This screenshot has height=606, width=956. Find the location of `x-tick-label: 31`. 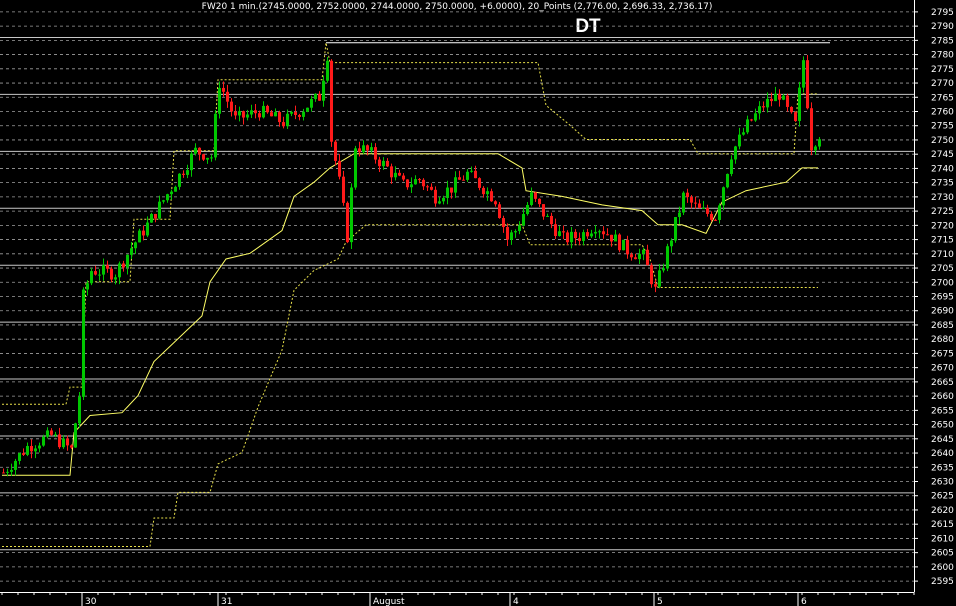

x-tick-label: 31 is located at coordinates (226, 601).